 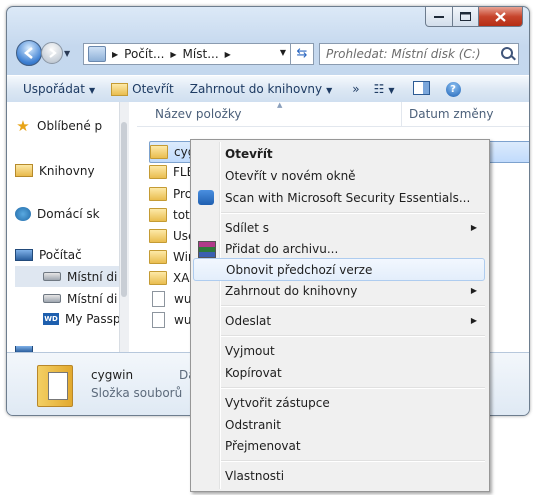 What do you see at coordinates (52, 53) in the screenshot?
I see `forward-button` at bounding box center [52, 53].